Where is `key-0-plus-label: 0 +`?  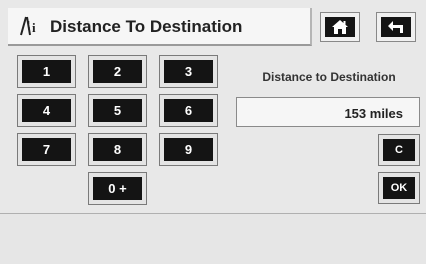 key-0-plus-label: 0 + is located at coordinates (117, 188).